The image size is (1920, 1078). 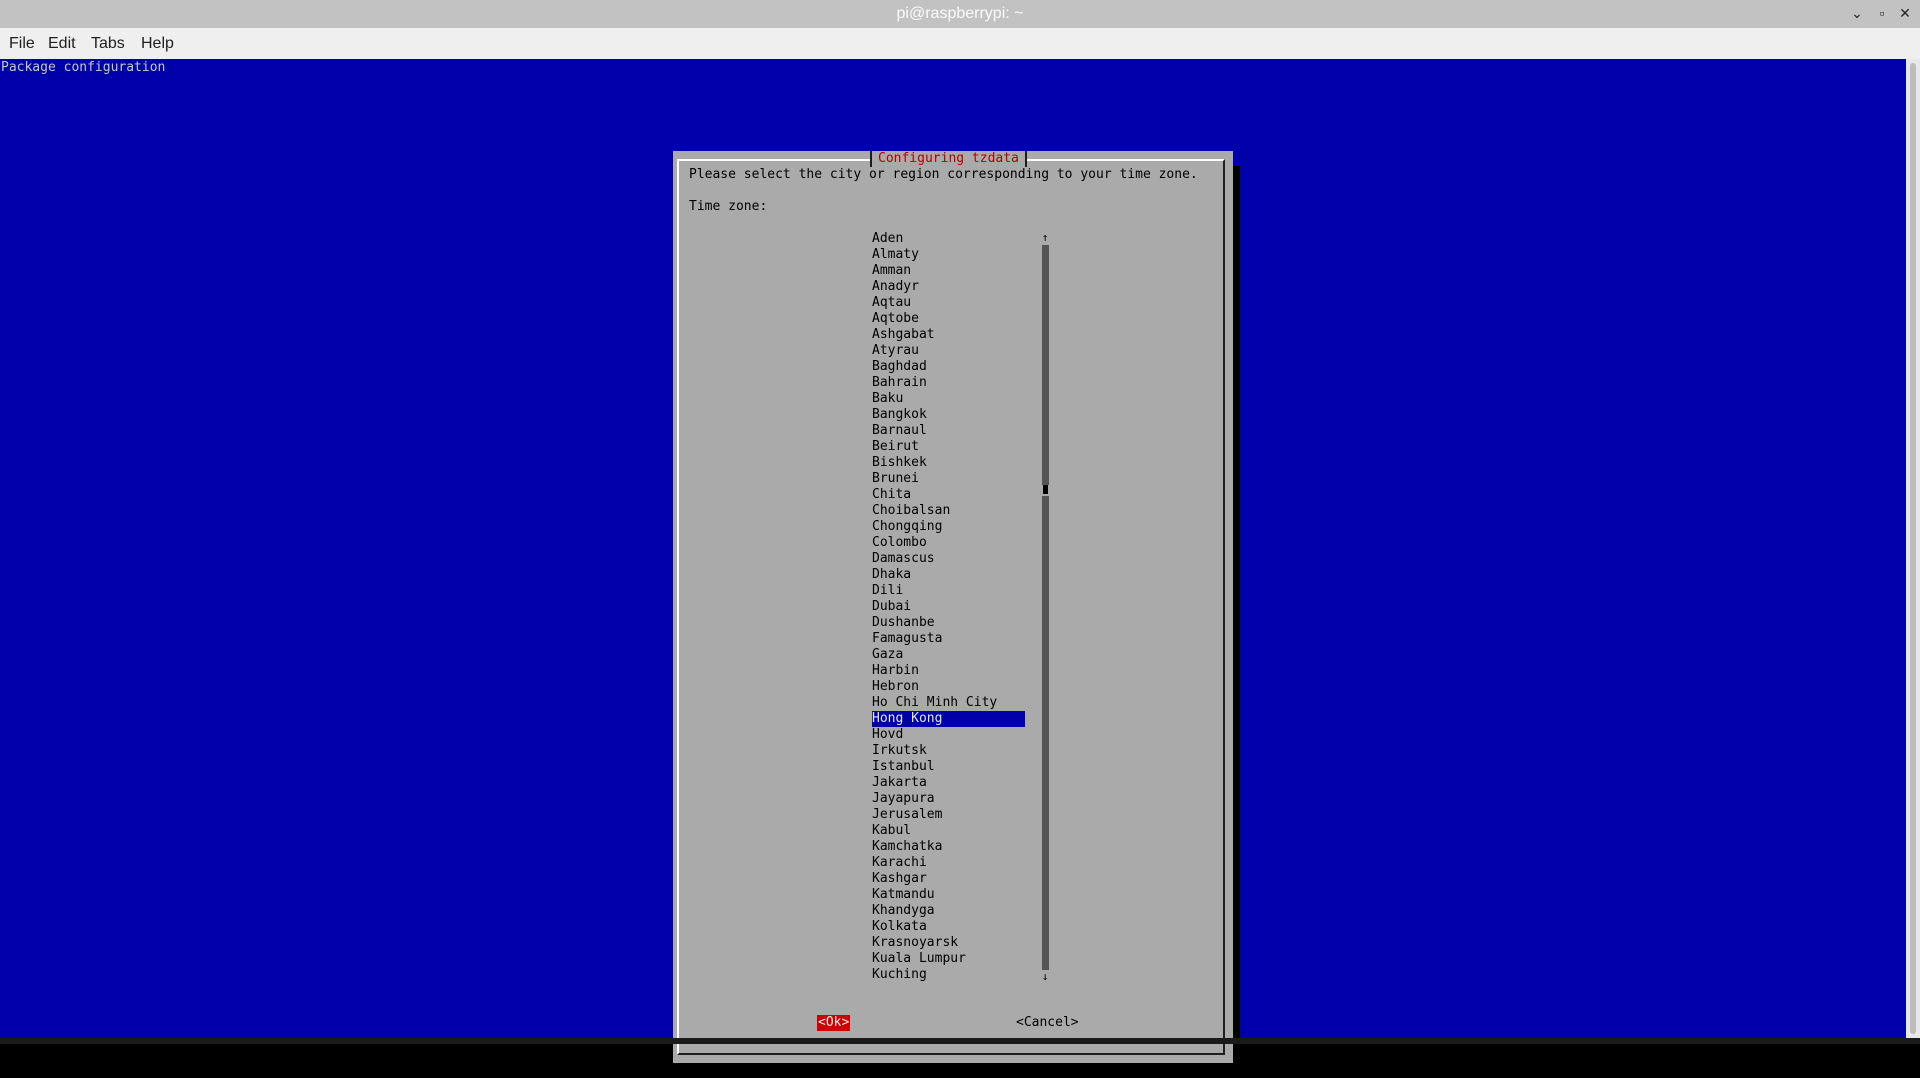 What do you see at coordinates (948, 575) in the screenshot?
I see `time-zone-option: Dhaka` at bounding box center [948, 575].